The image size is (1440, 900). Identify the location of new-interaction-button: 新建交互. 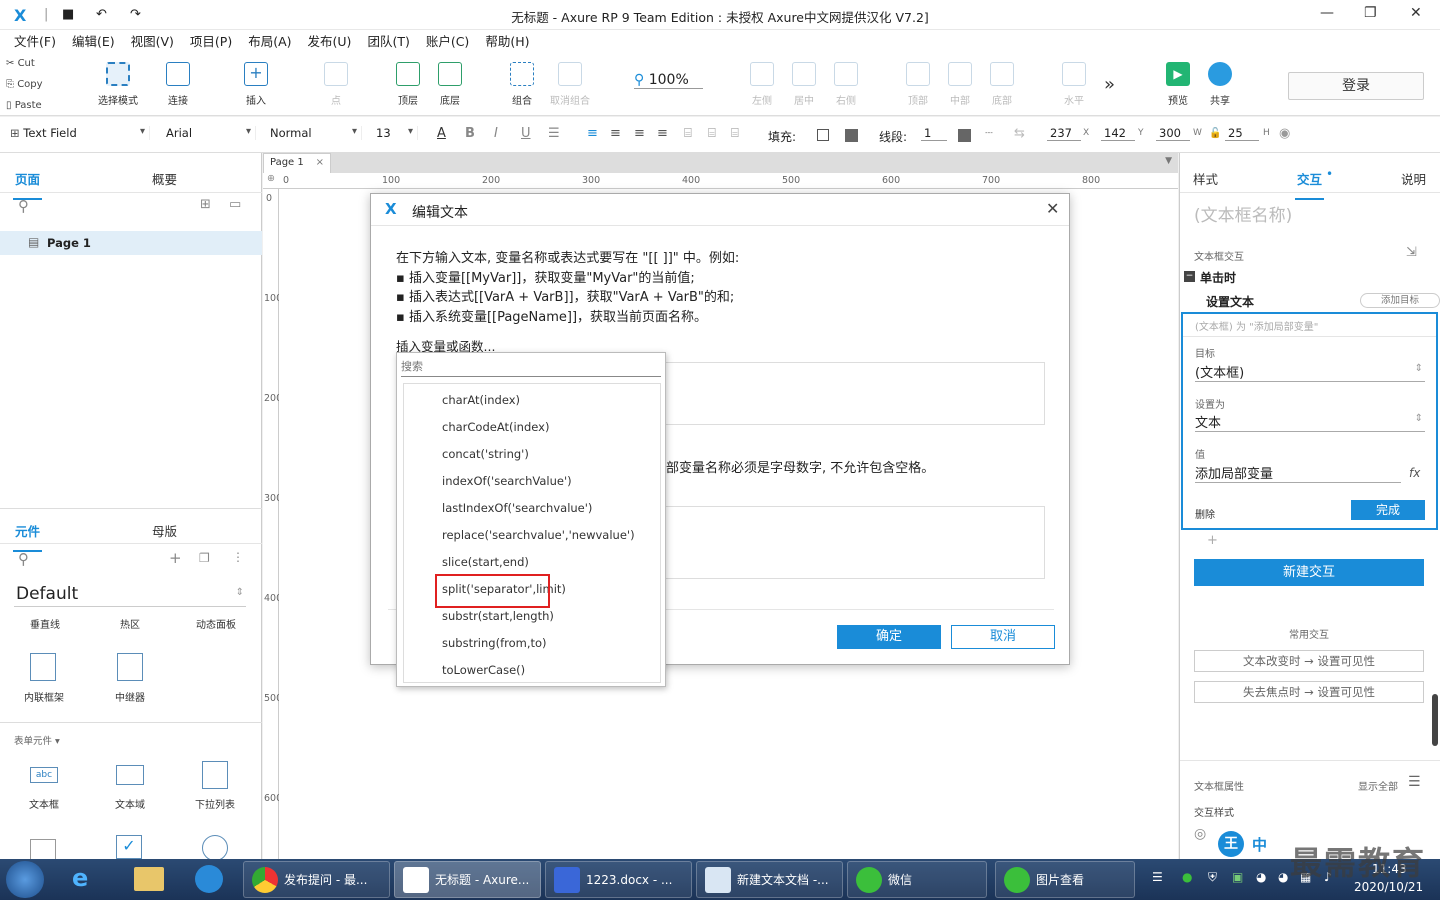
(1309, 572).